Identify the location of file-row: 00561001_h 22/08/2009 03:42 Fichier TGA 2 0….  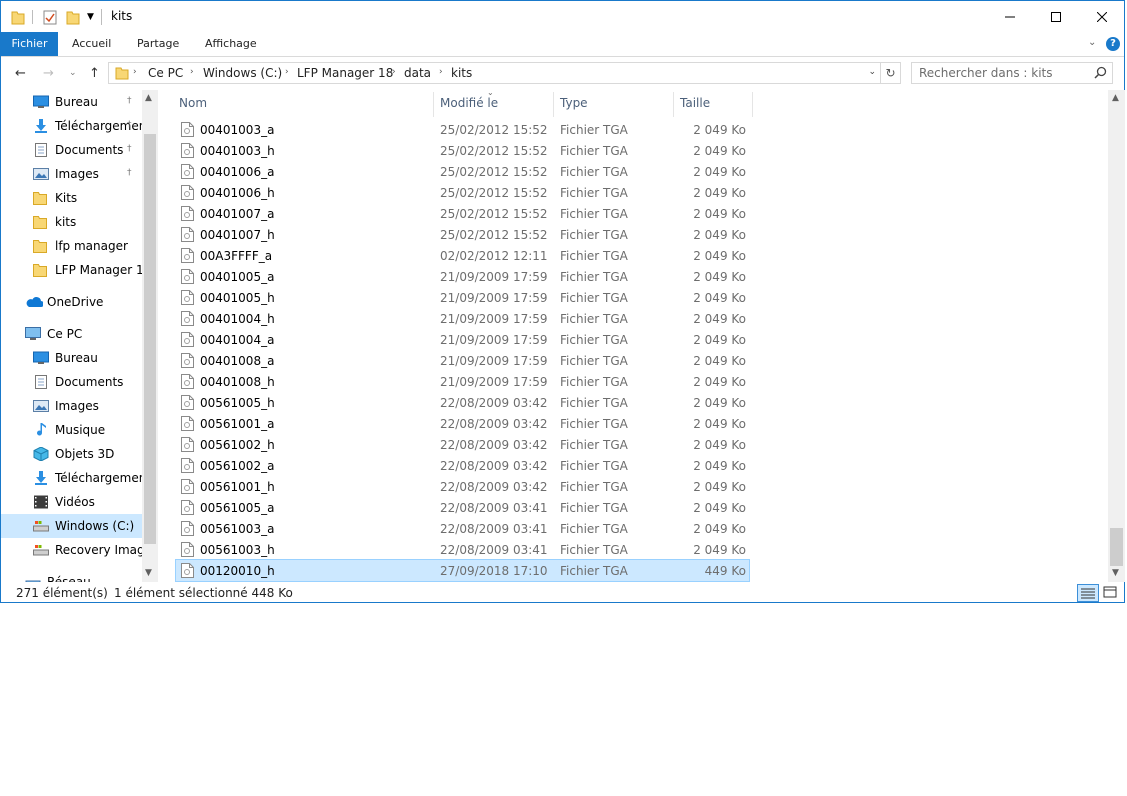
(462, 486).